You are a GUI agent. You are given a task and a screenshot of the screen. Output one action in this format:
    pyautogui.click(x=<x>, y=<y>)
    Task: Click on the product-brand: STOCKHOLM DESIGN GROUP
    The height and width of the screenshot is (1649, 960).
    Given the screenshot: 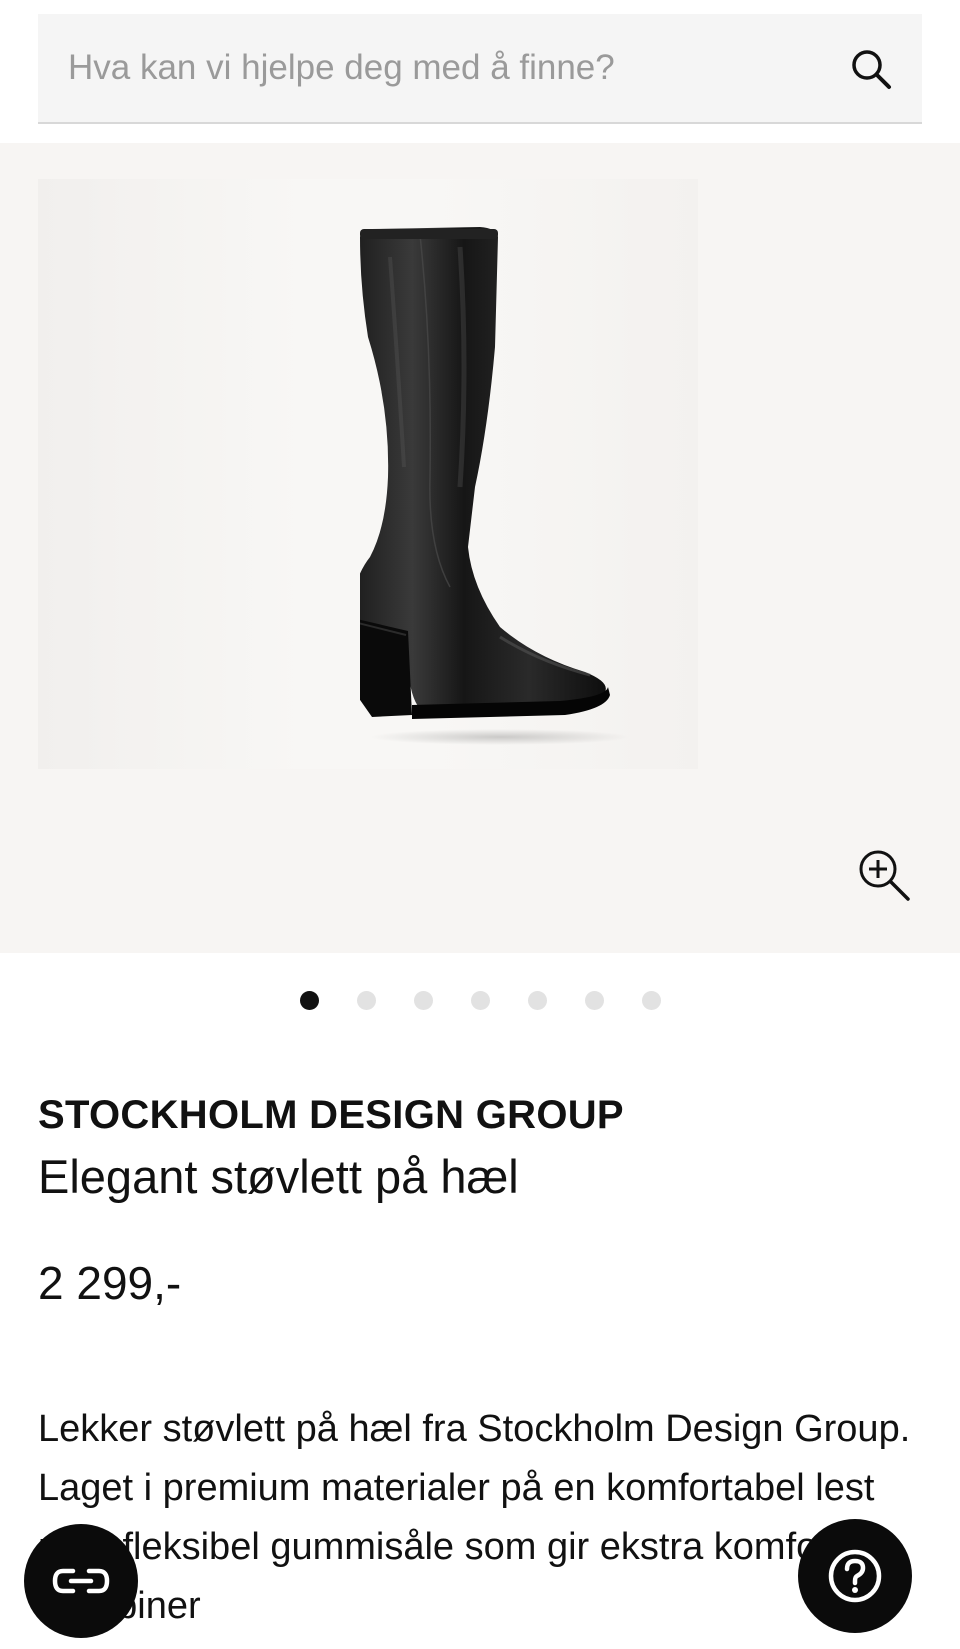 What is the action you would take?
    pyautogui.click(x=331, y=1115)
    